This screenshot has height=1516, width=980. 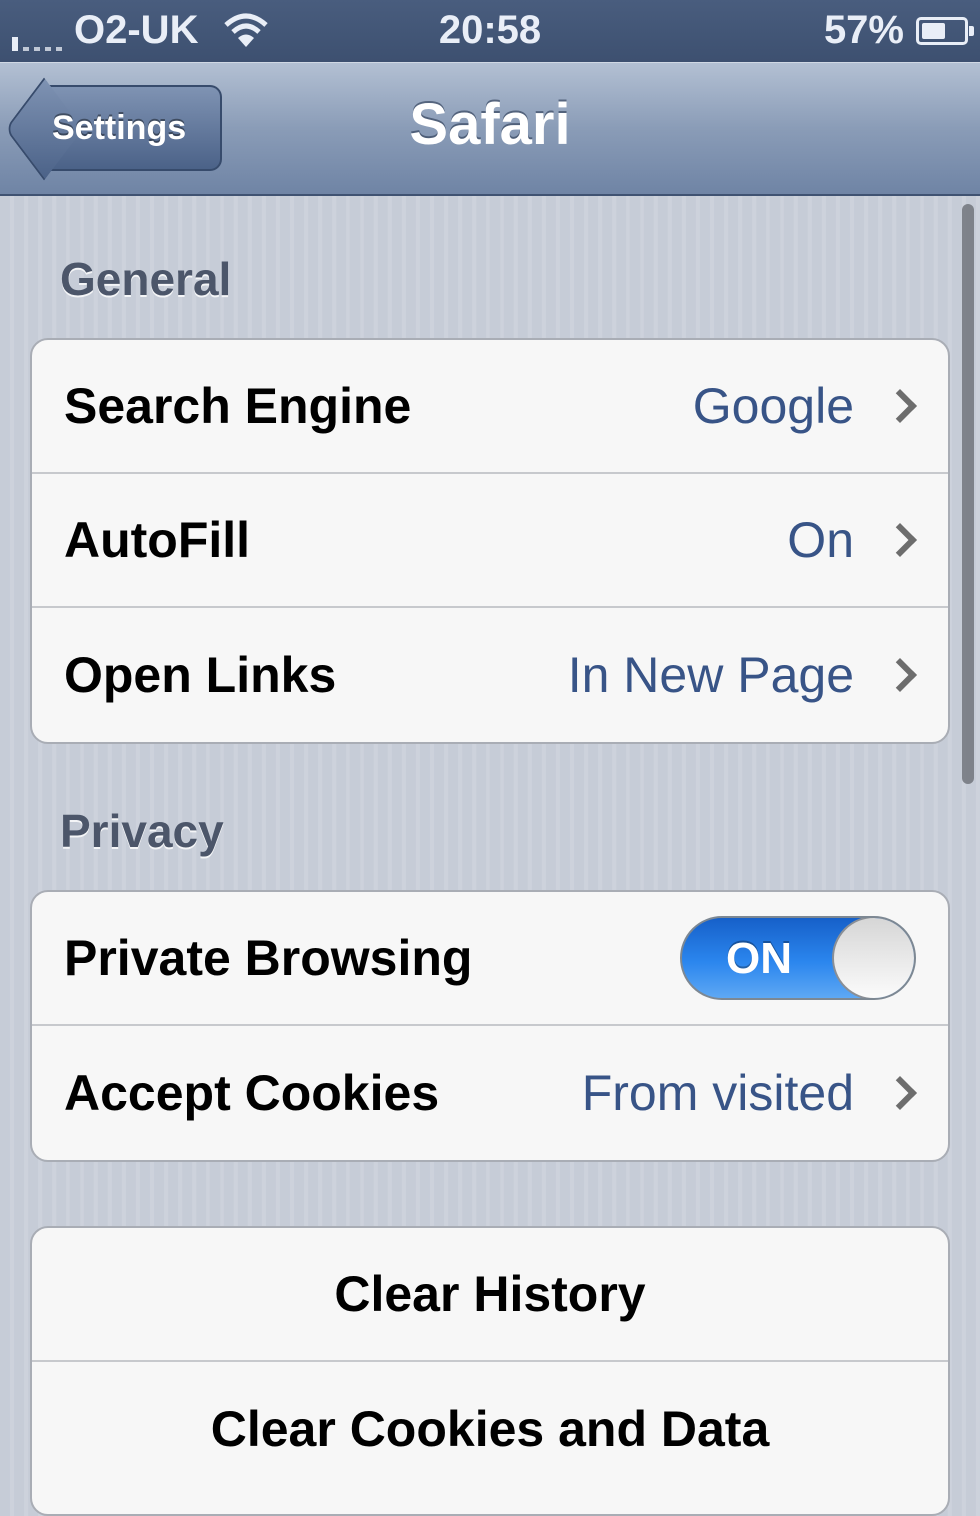 I want to click on row-label: AutoFill, so click(x=157, y=540).